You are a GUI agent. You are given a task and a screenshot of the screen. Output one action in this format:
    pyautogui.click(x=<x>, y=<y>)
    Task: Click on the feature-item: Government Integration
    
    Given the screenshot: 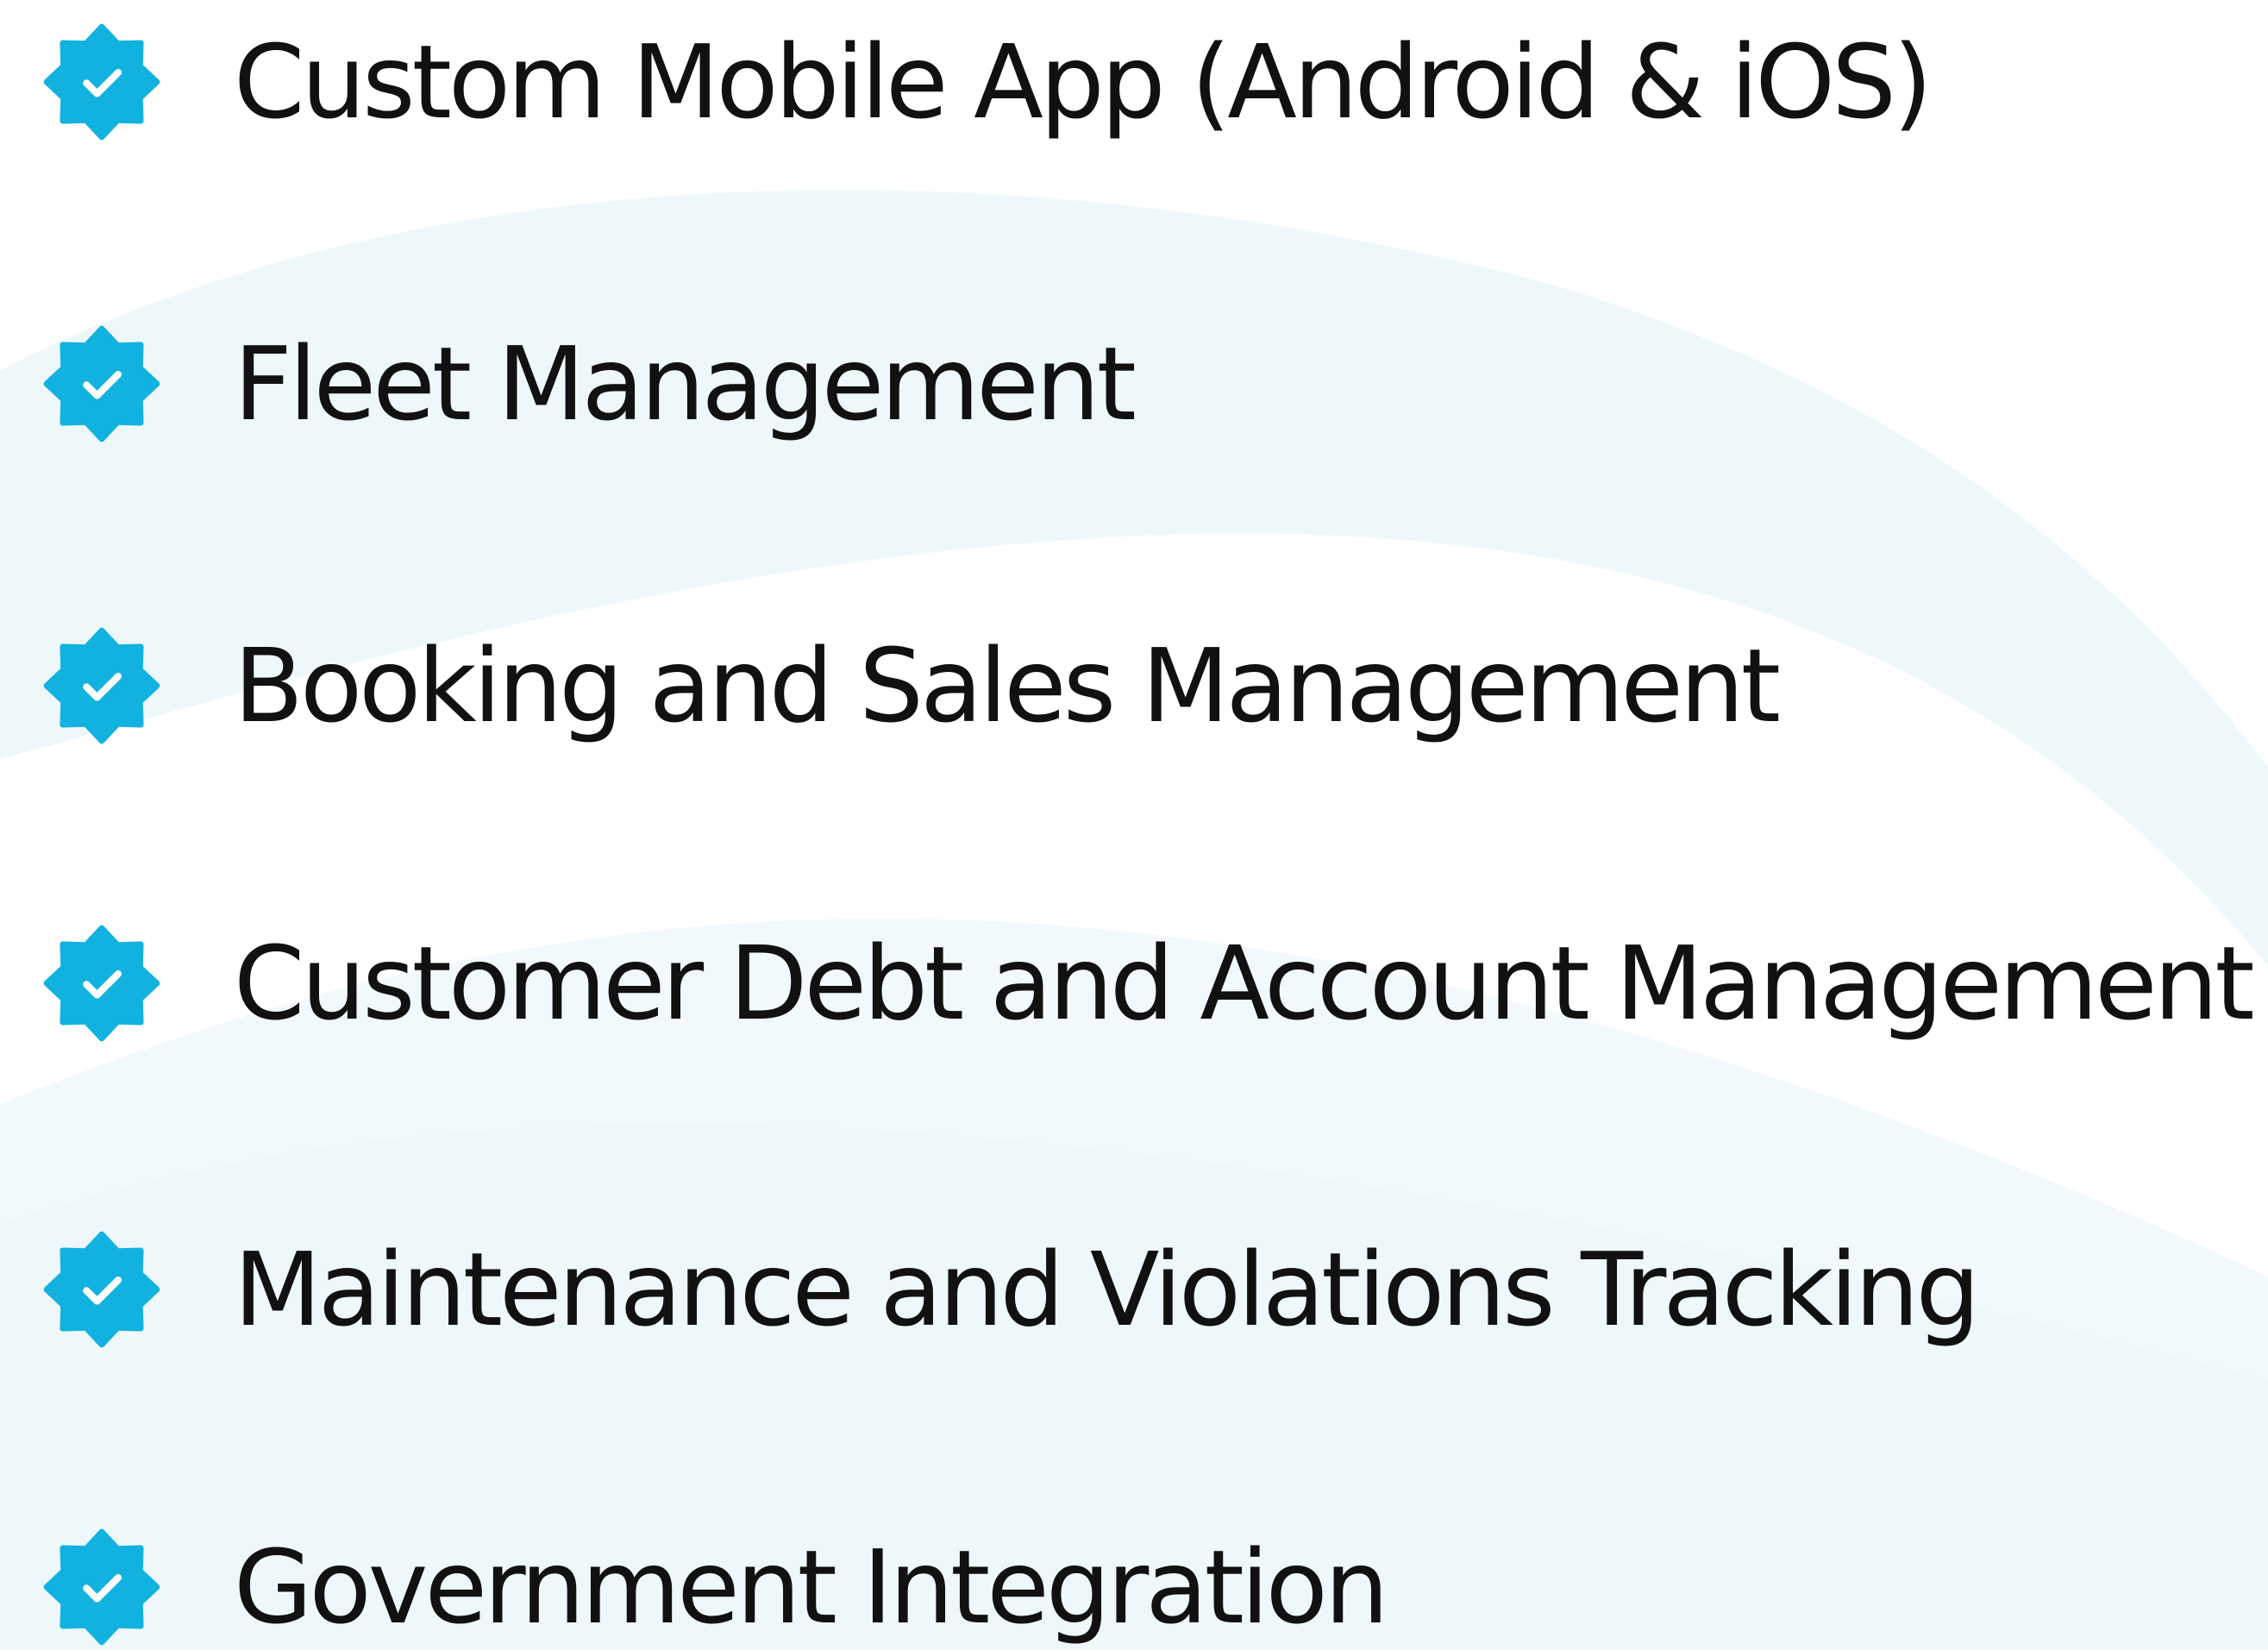 What is the action you would take?
    pyautogui.click(x=716, y=1586)
    